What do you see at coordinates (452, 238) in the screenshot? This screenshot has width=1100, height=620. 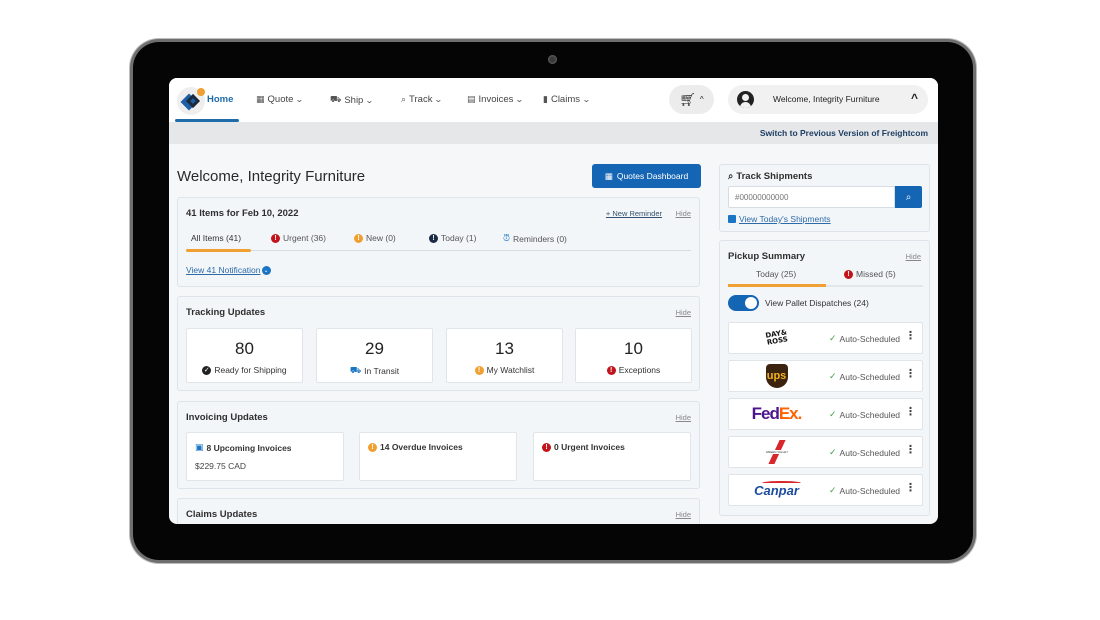 I see `tab-today: ! Today (1)` at bounding box center [452, 238].